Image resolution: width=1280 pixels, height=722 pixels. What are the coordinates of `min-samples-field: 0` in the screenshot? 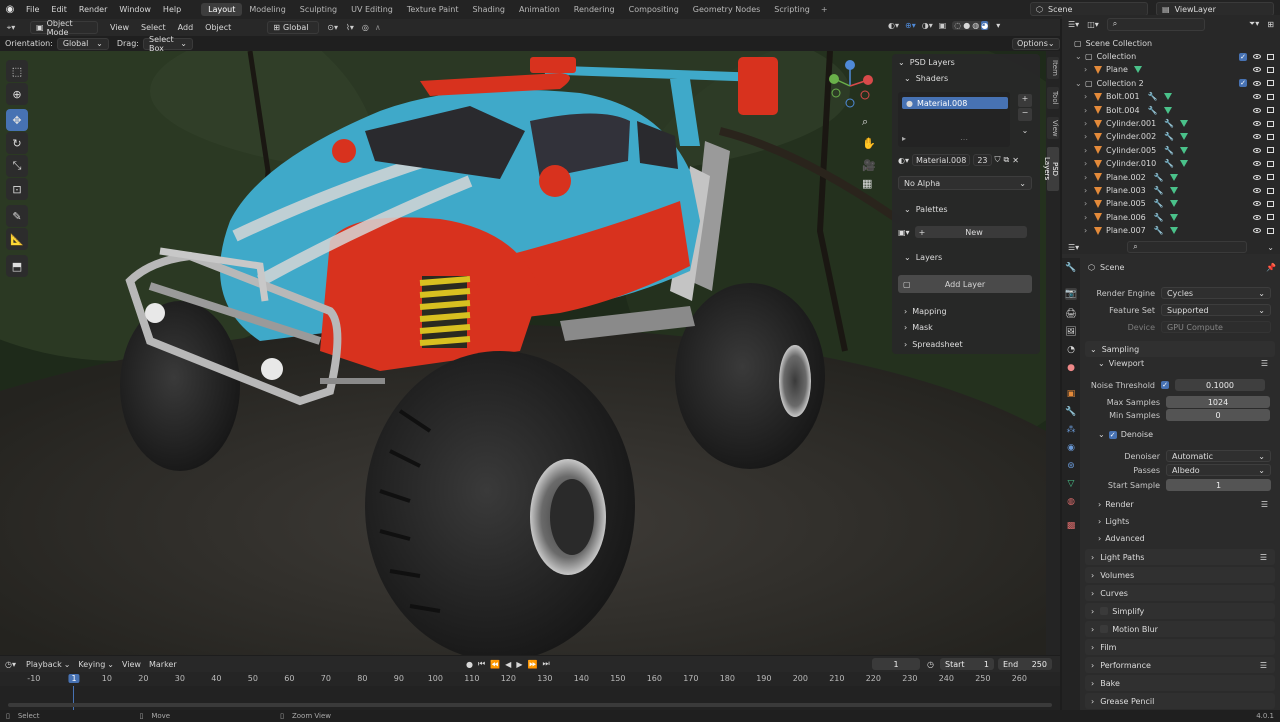 It's located at (1218, 415).